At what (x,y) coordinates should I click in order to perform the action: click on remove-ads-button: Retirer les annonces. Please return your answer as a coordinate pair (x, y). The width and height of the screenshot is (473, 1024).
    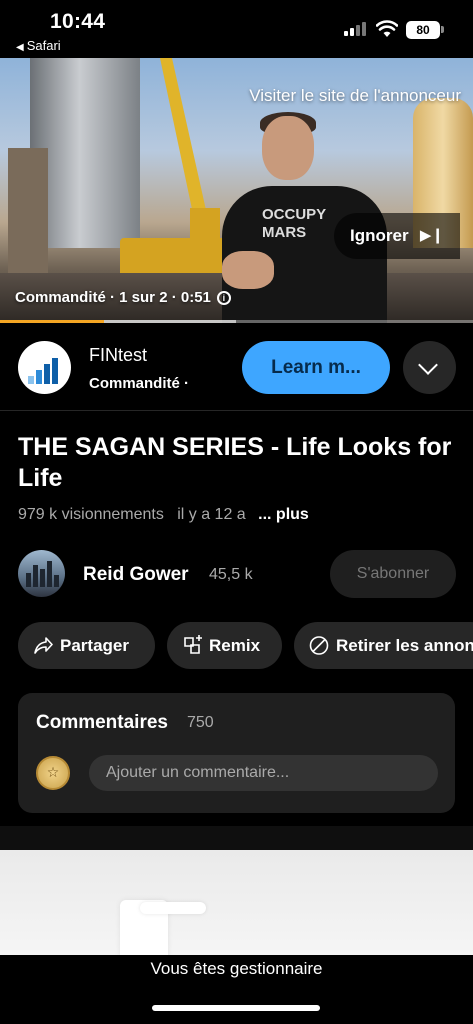
    Looking at the image, I should click on (383, 645).